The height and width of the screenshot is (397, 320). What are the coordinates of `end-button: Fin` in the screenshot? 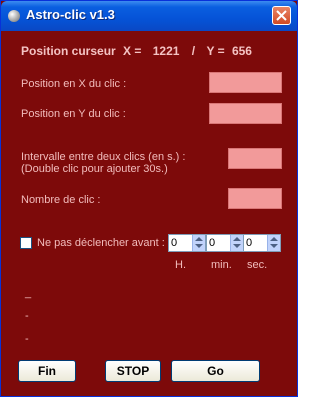 It's located at (47, 371).